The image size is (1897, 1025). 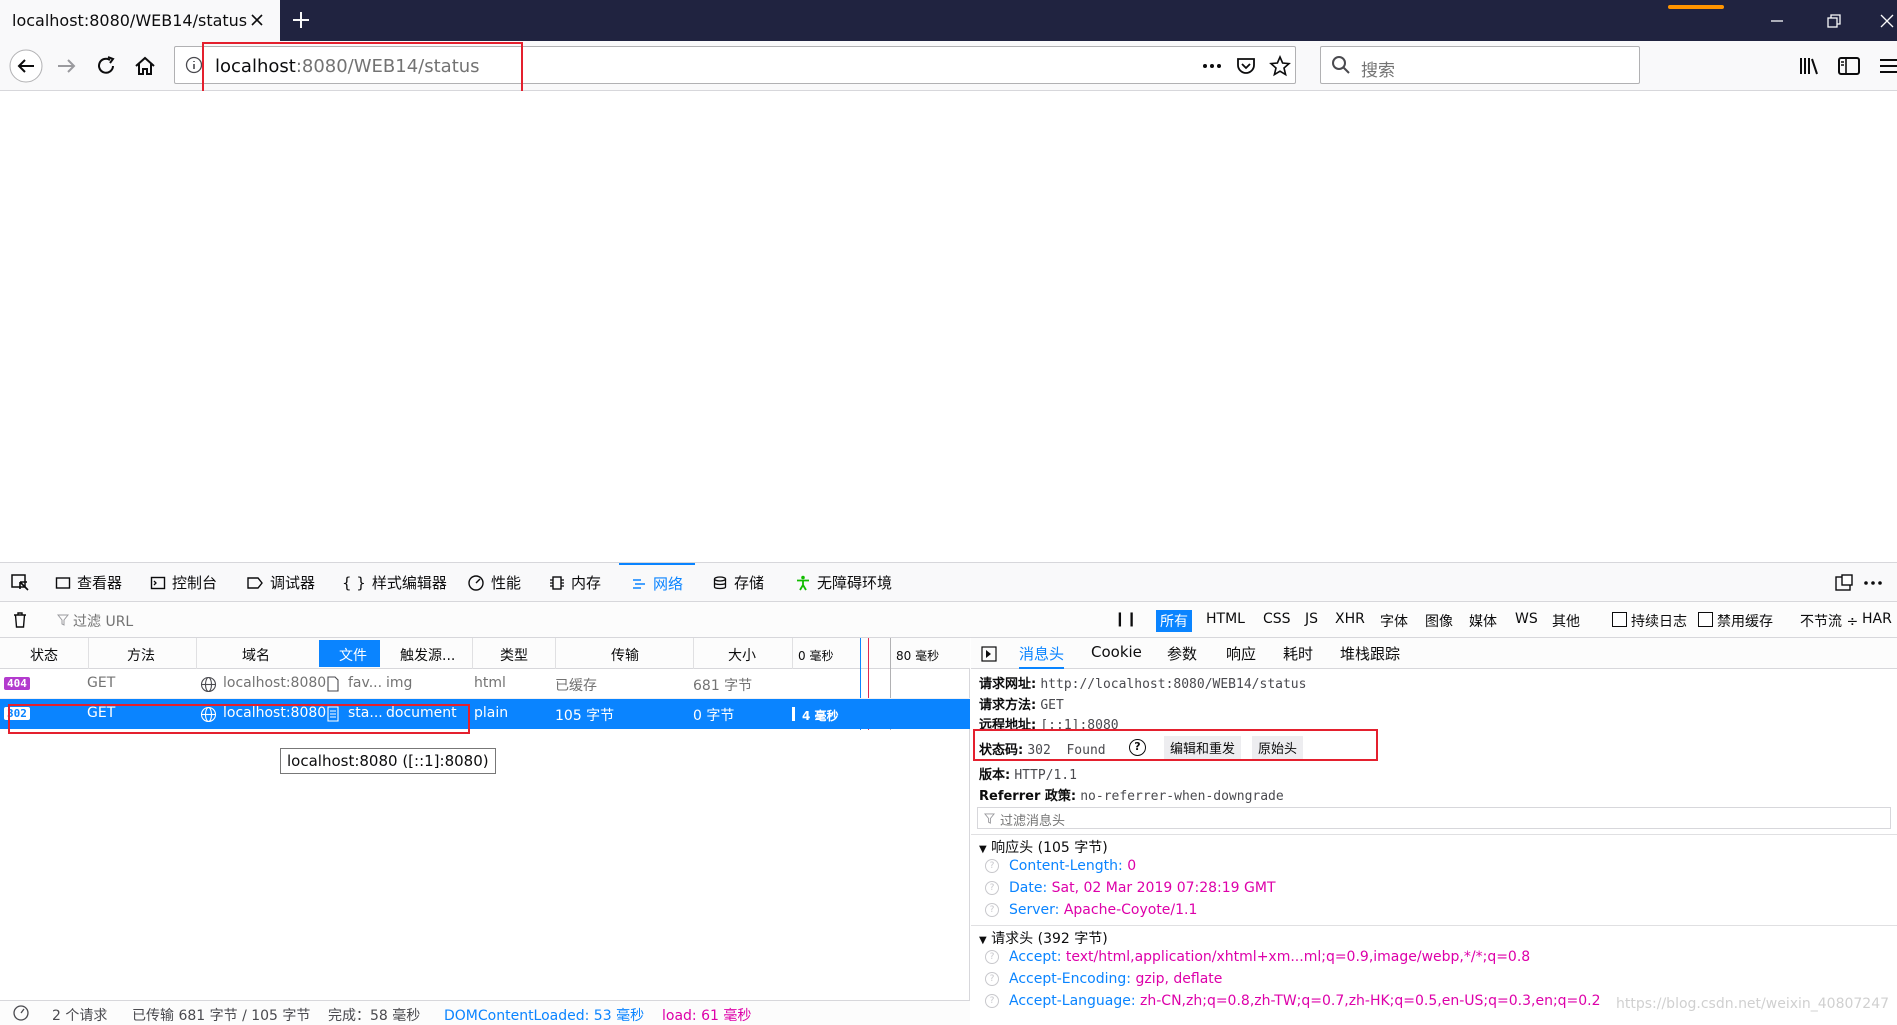 I want to click on inspector-icon, so click(x=63, y=582).